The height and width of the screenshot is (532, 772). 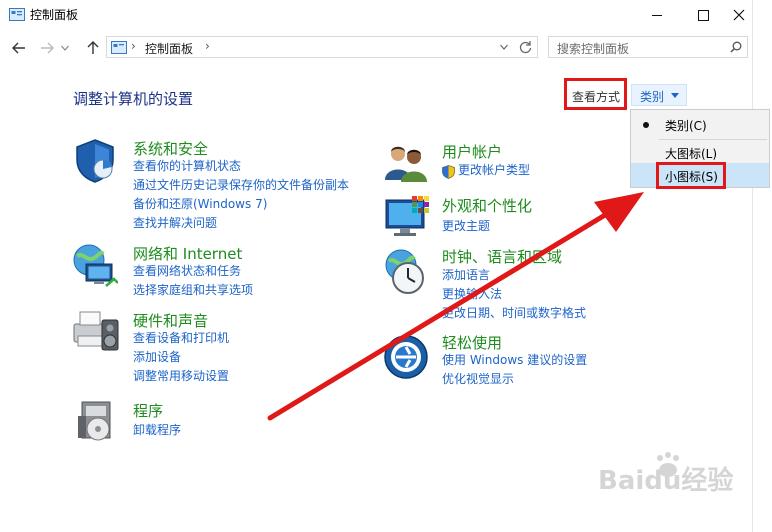 I want to click on link-recommended-settings: 使用 Windows 建议的设置, so click(x=514, y=360).